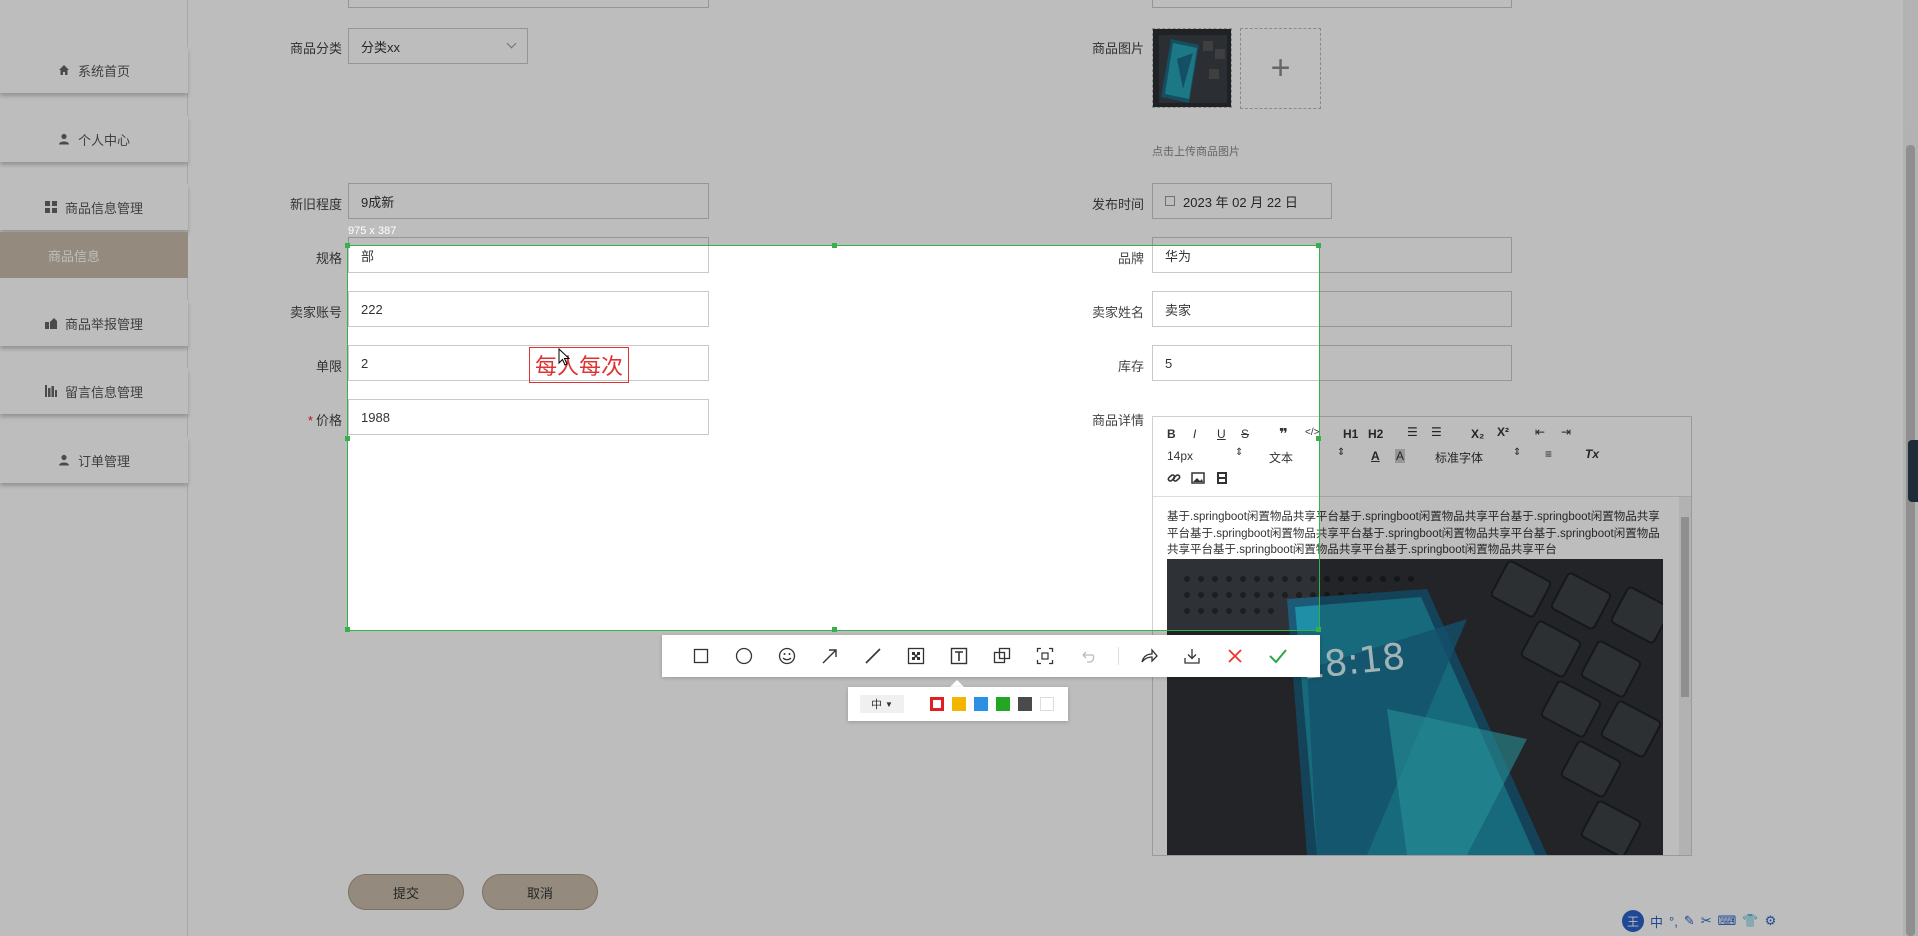 The height and width of the screenshot is (936, 1918). What do you see at coordinates (959, 656) in the screenshot?
I see `text-tool-icon` at bounding box center [959, 656].